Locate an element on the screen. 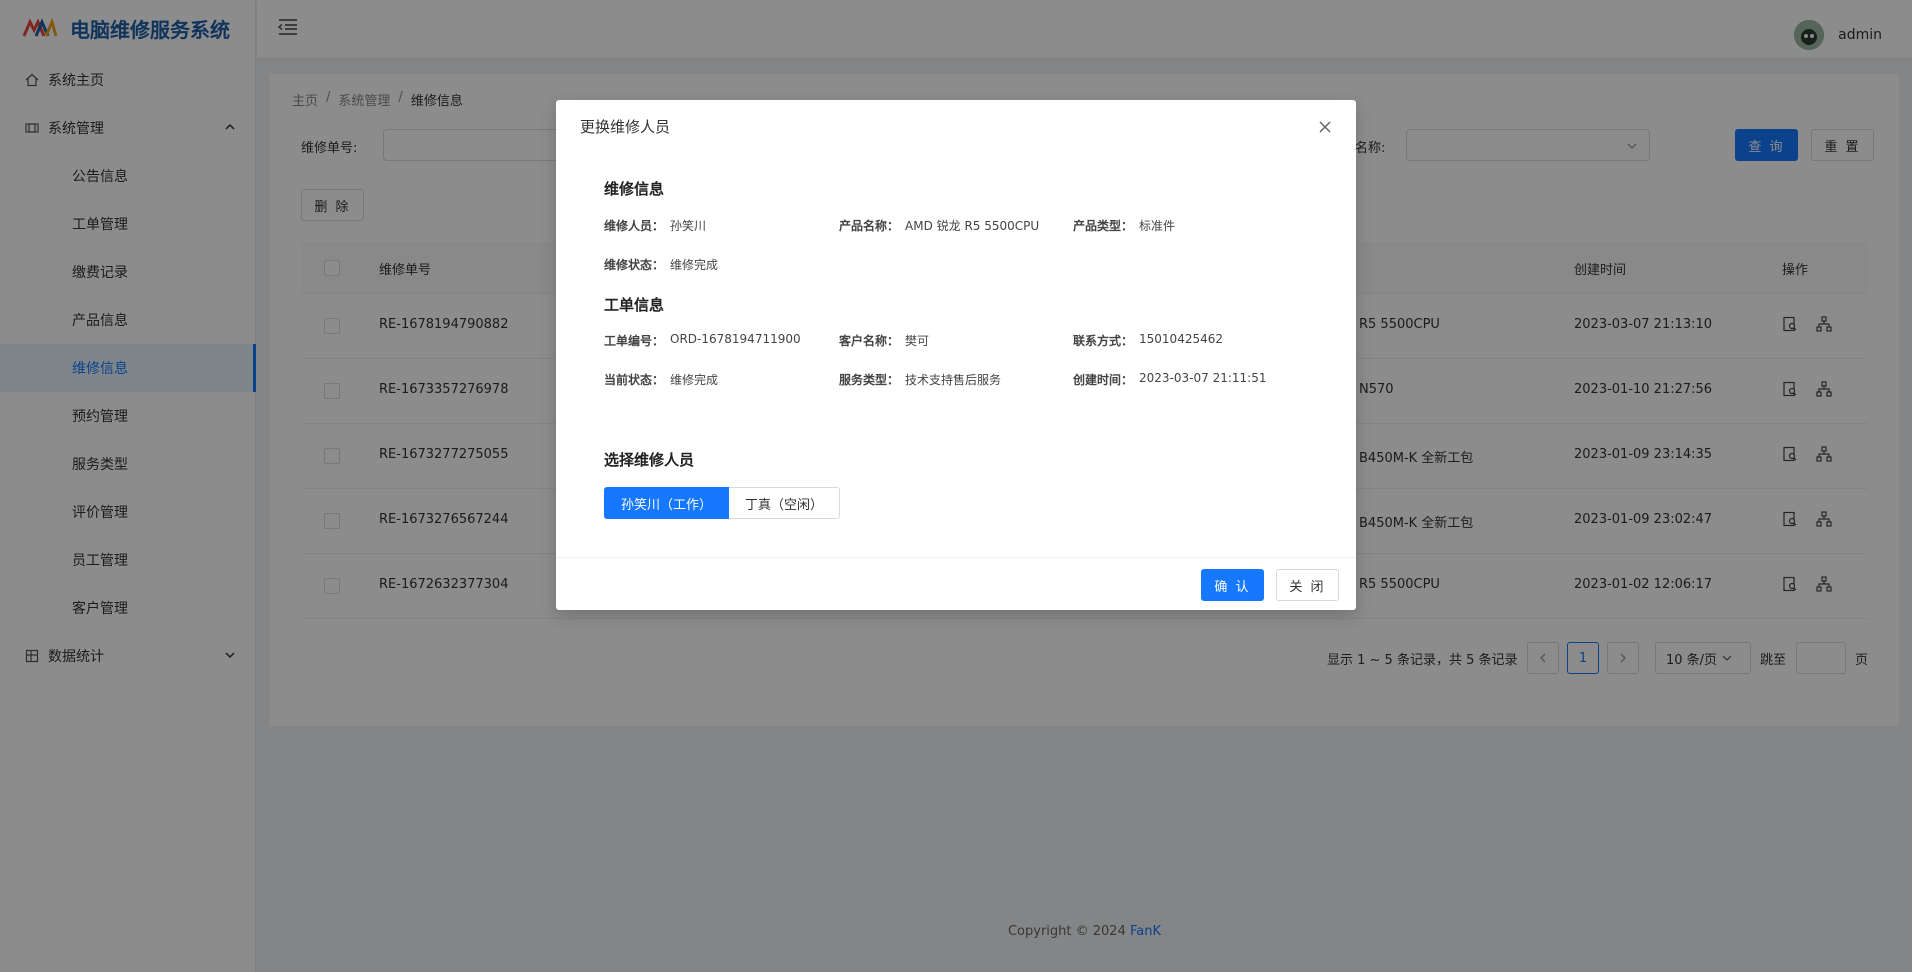  field-label: 工单编号： is located at coordinates (634, 341).